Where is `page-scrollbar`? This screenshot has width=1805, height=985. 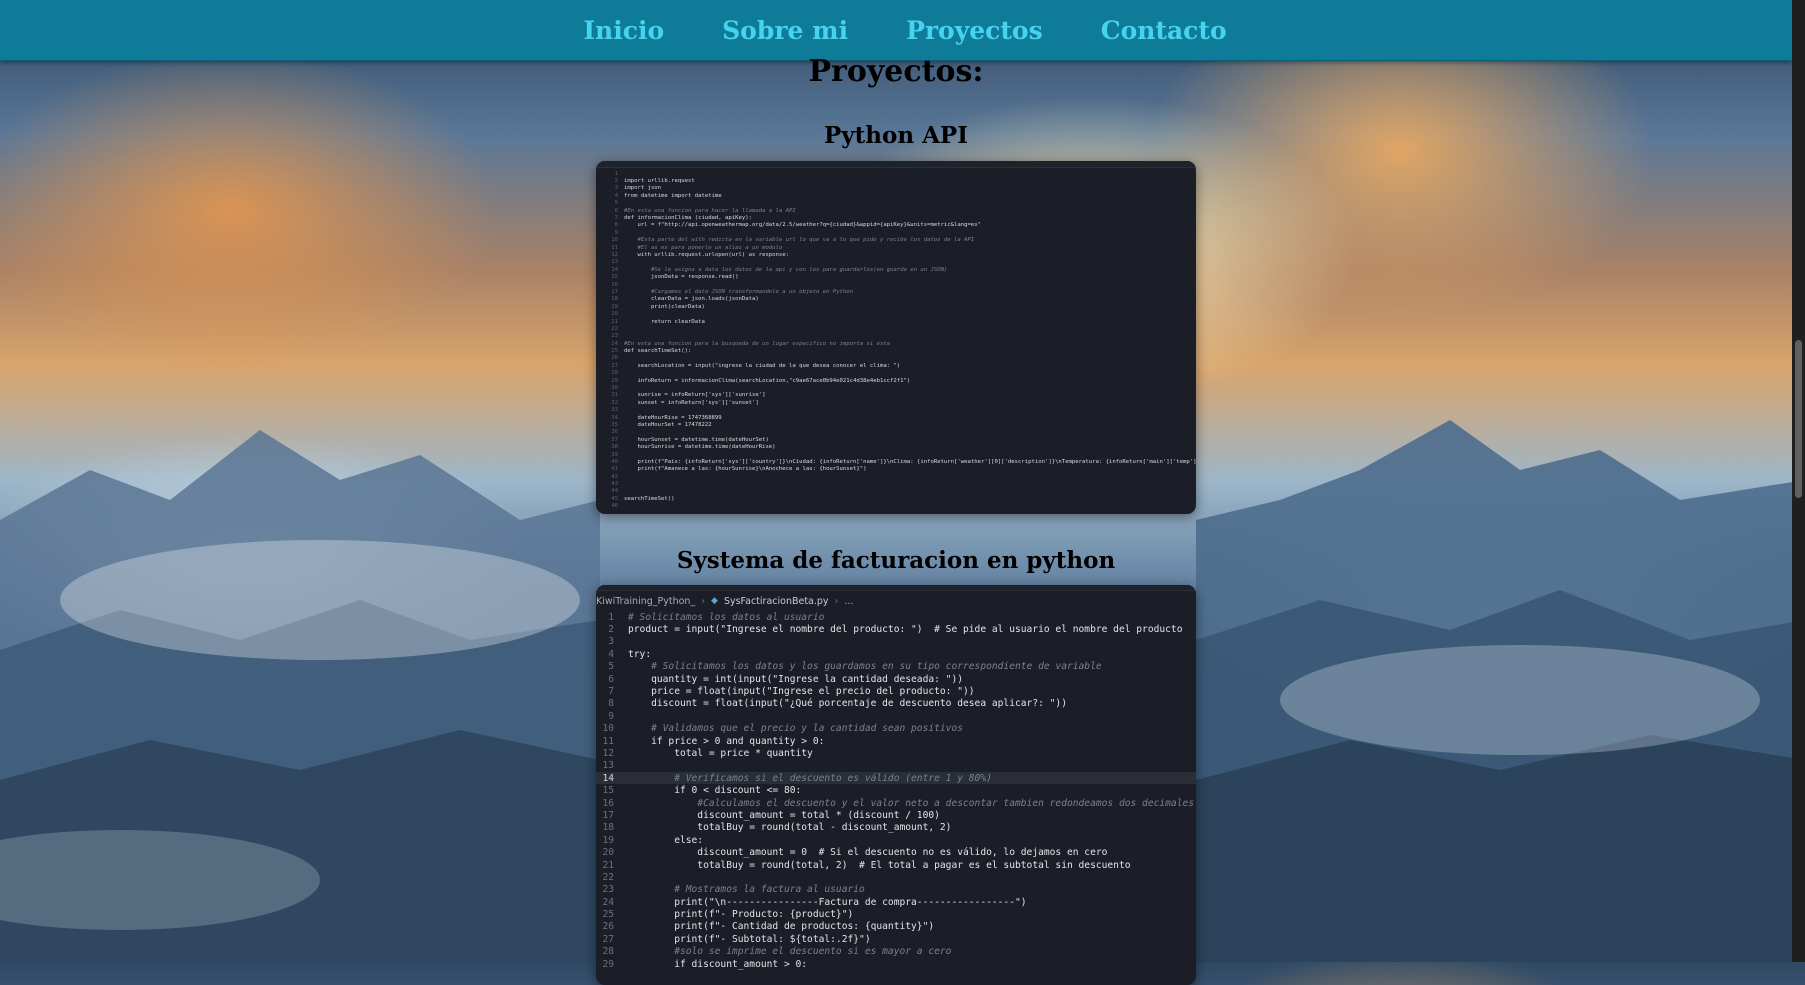
page-scrollbar is located at coordinates (1798, 481).